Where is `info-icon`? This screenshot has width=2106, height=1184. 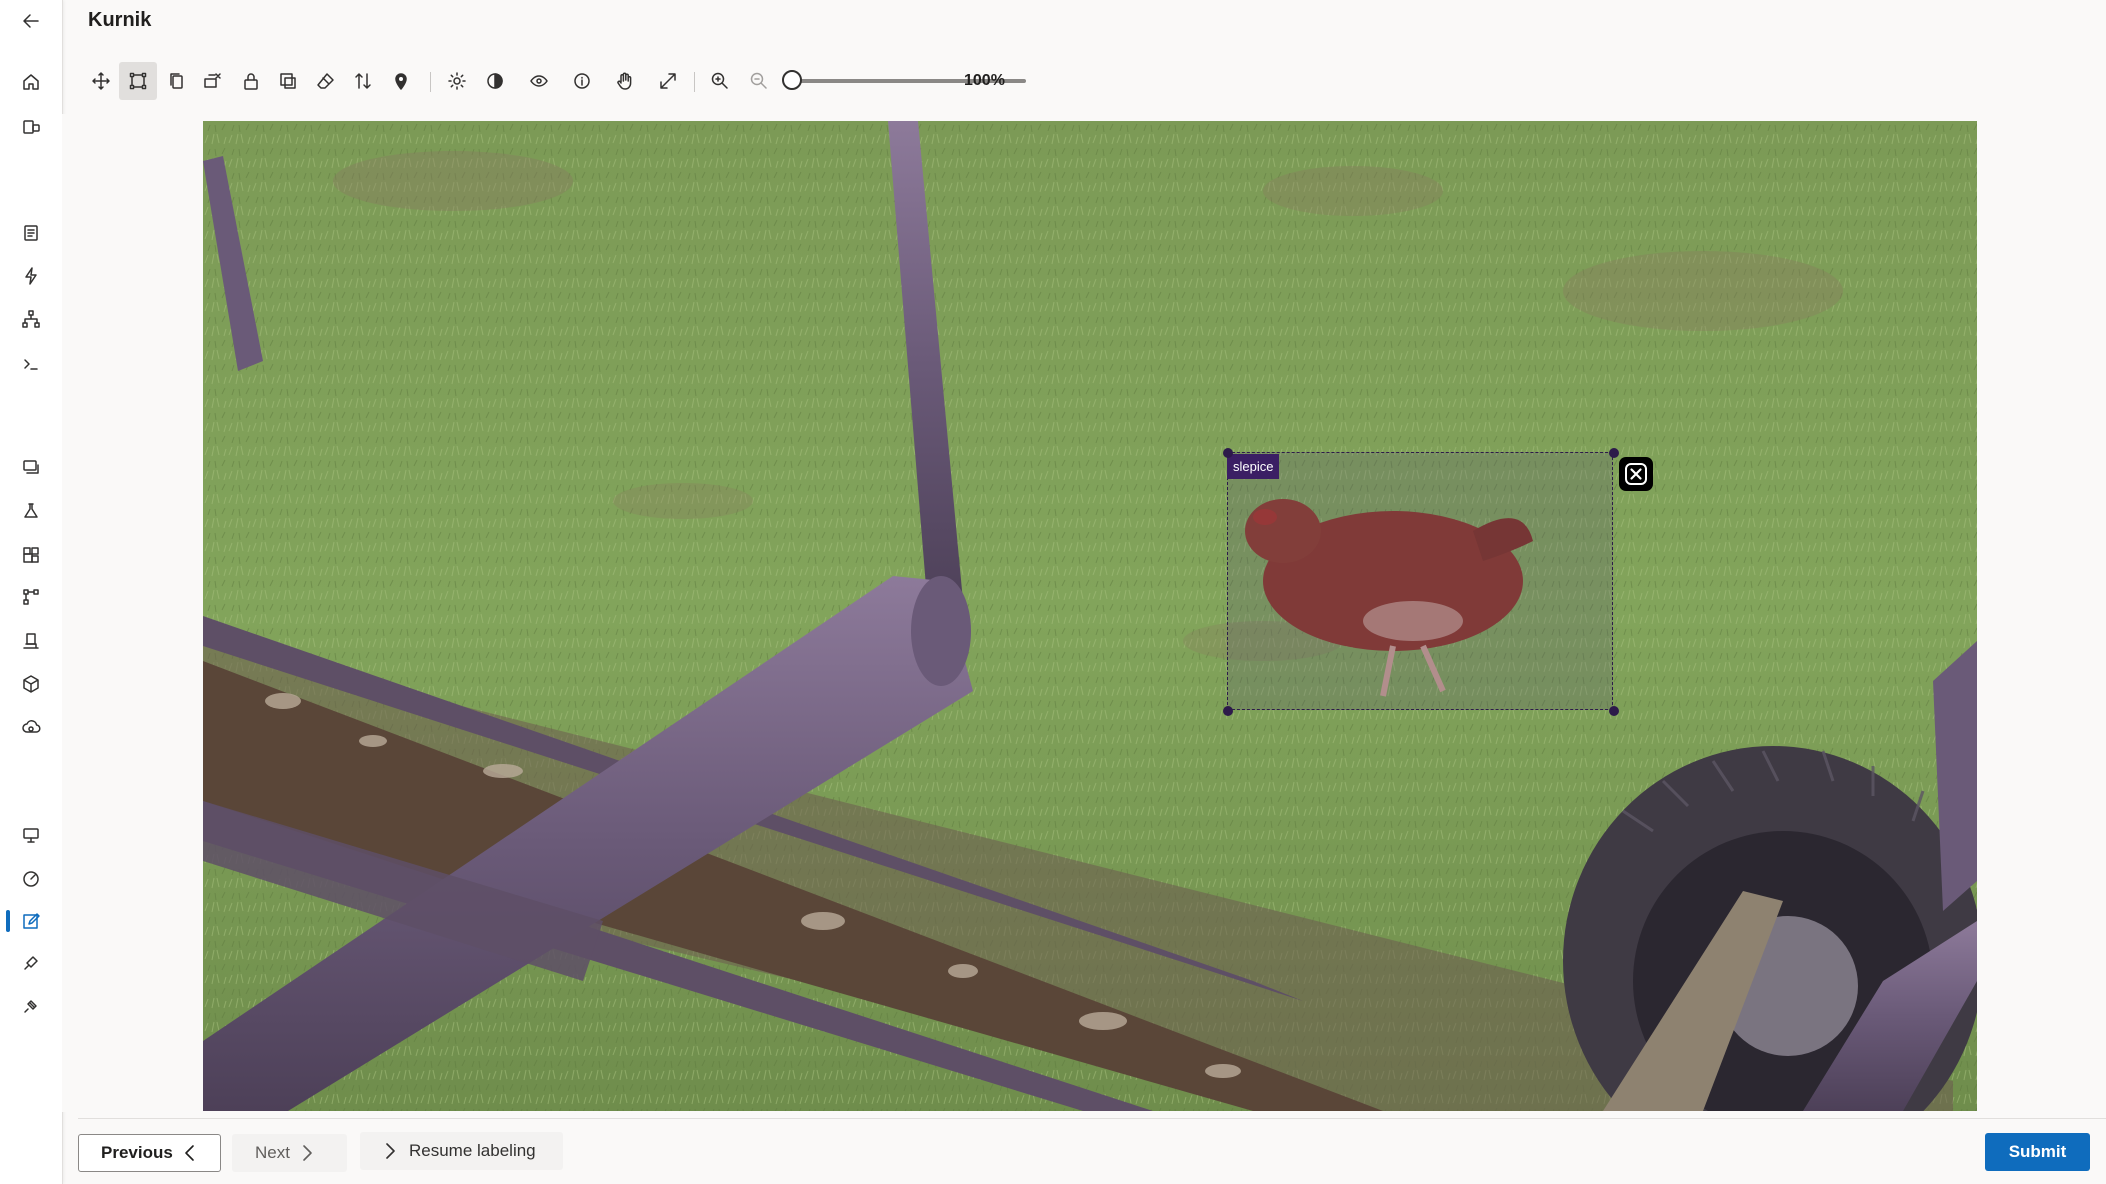 info-icon is located at coordinates (582, 81).